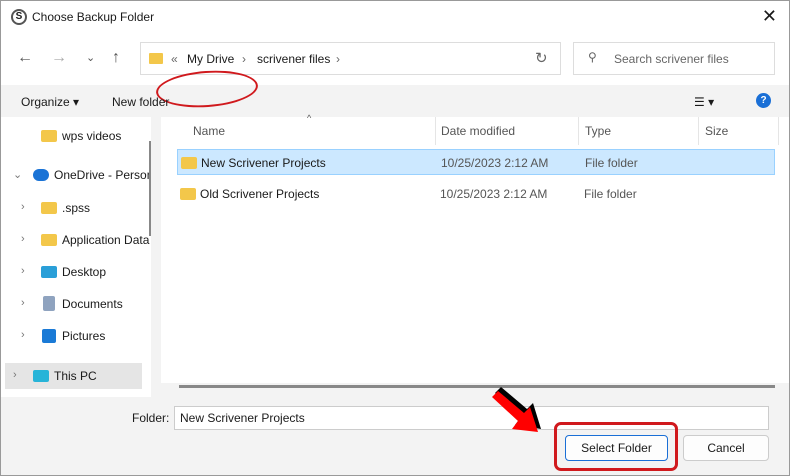  What do you see at coordinates (92, 136) in the screenshot?
I see `sidebar-item-label: wps videos` at bounding box center [92, 136].